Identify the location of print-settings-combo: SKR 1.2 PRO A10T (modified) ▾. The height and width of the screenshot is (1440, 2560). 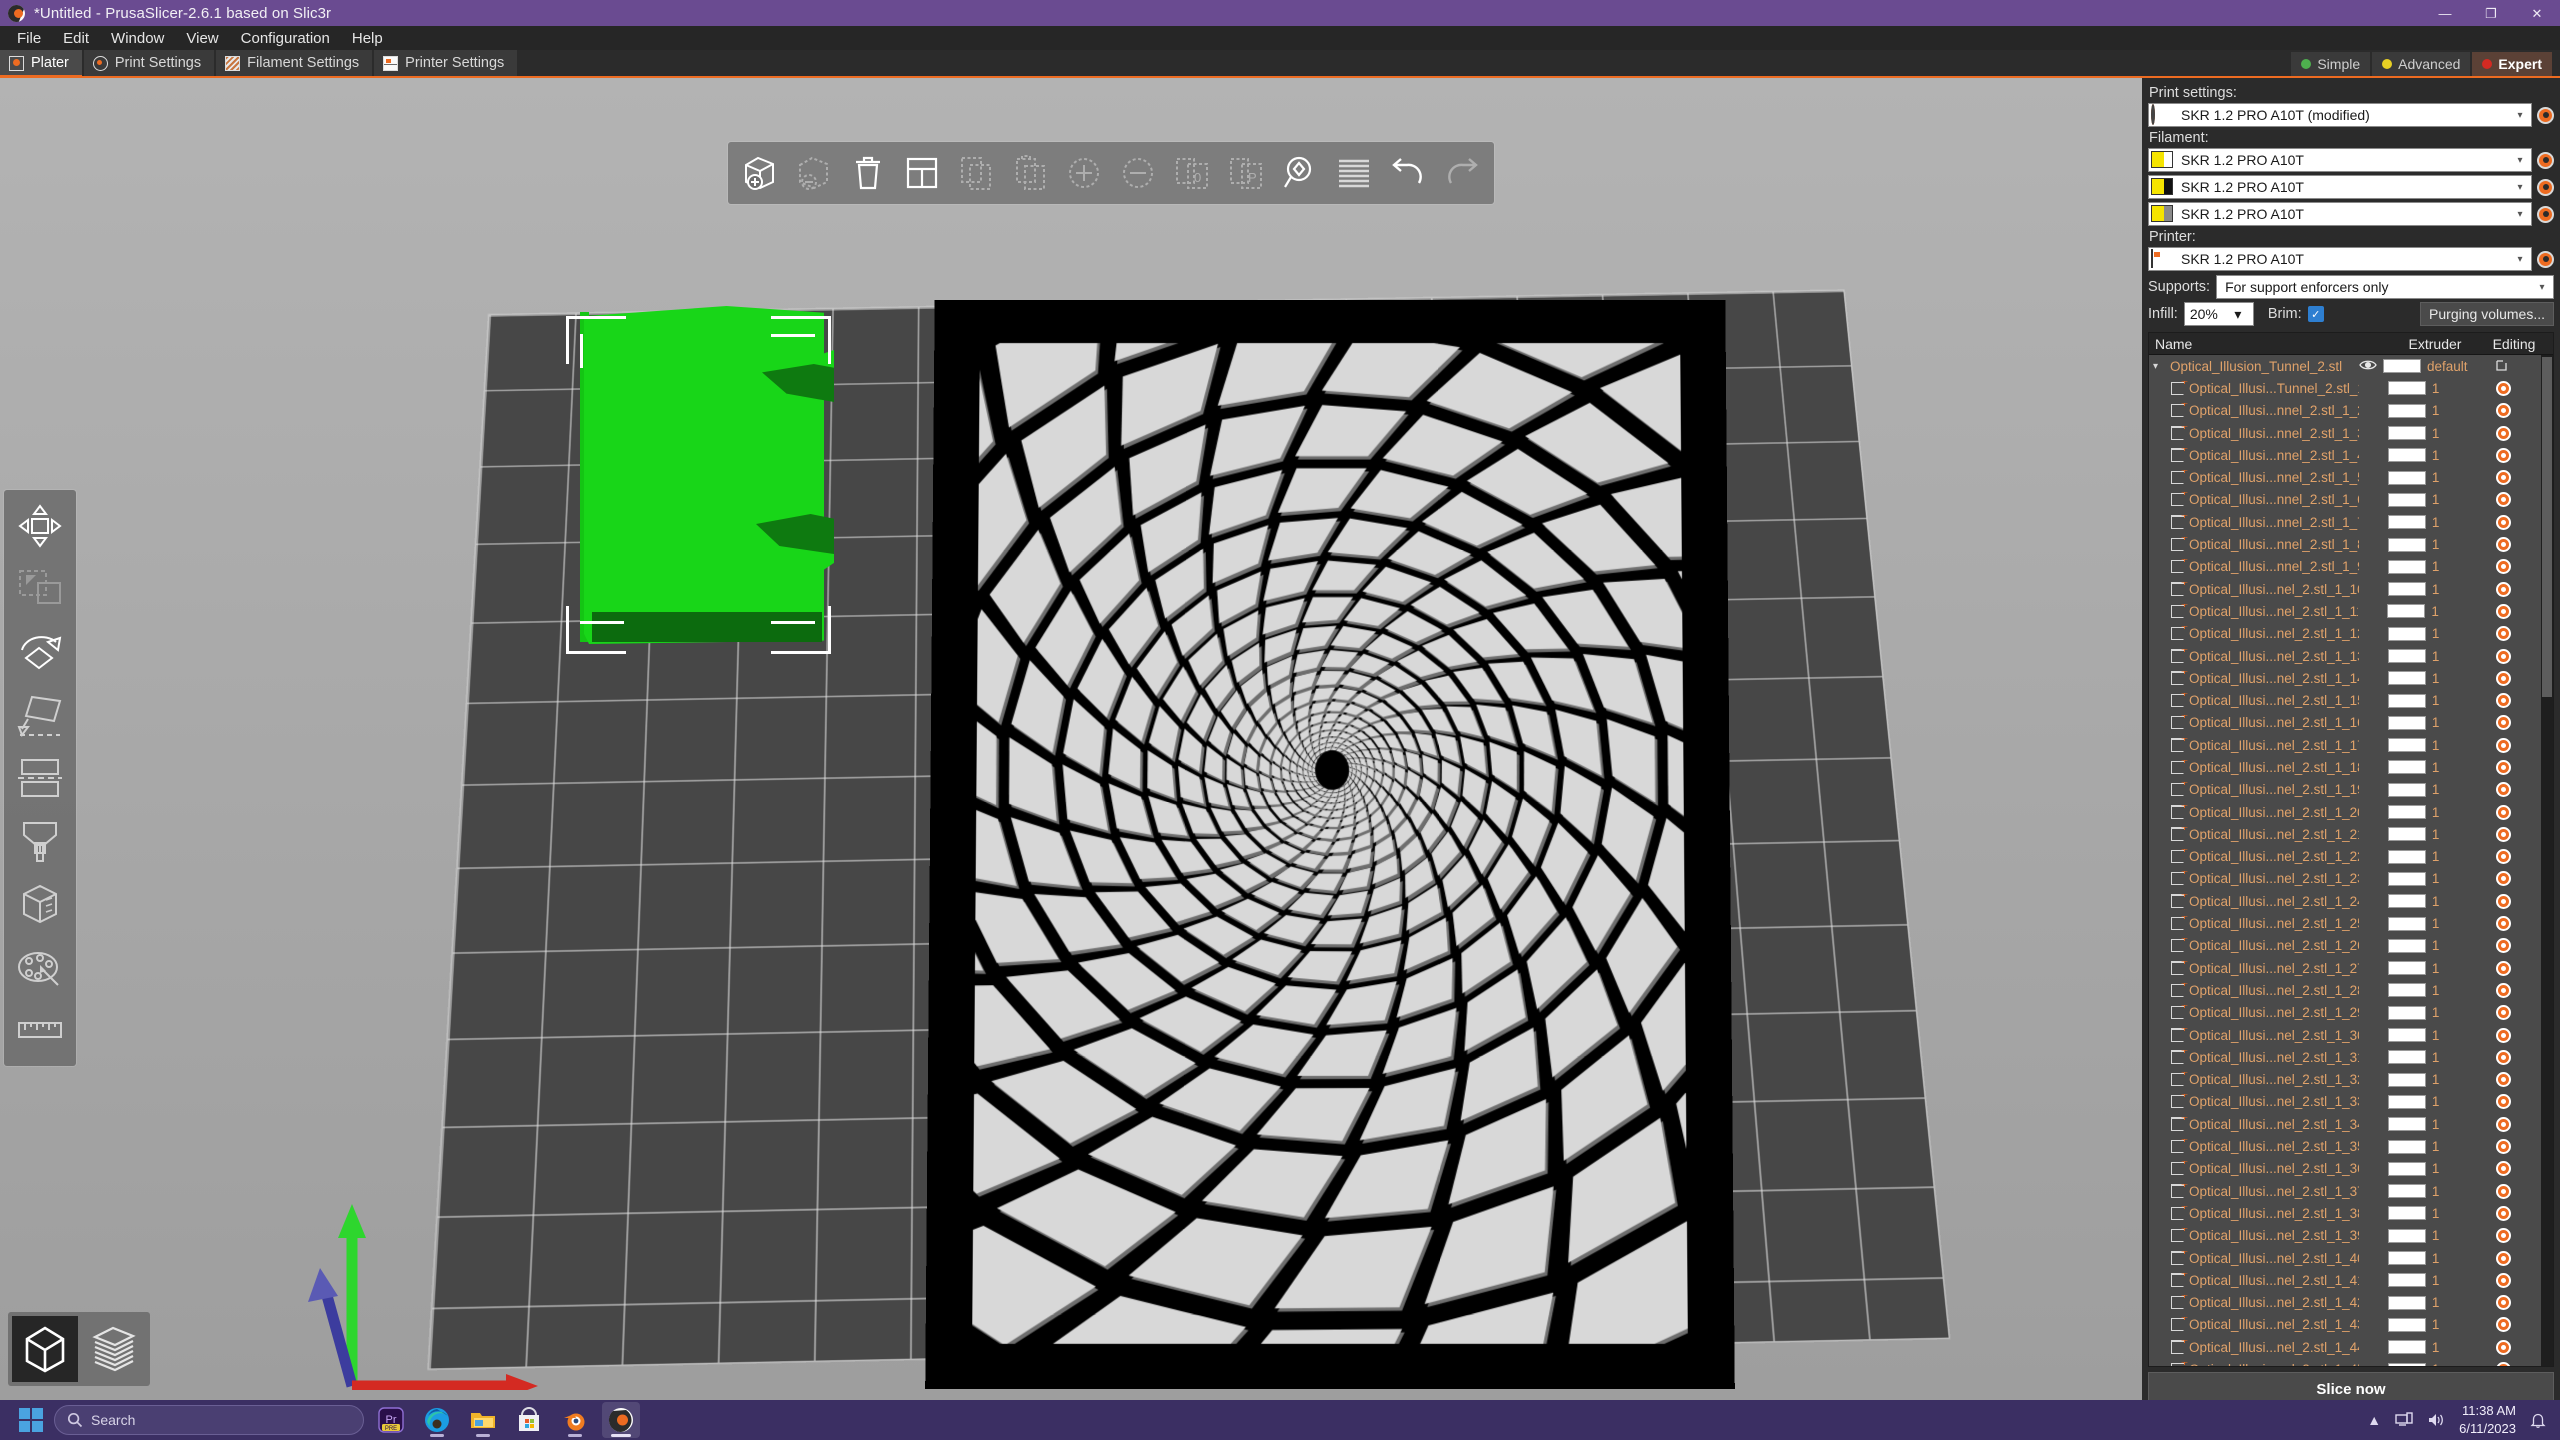
(2340, 115).